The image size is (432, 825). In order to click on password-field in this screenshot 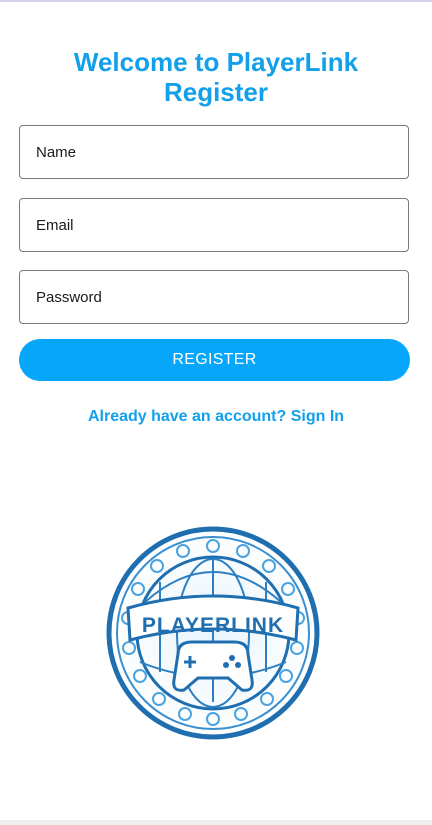, I will do `click(214, 297)`.